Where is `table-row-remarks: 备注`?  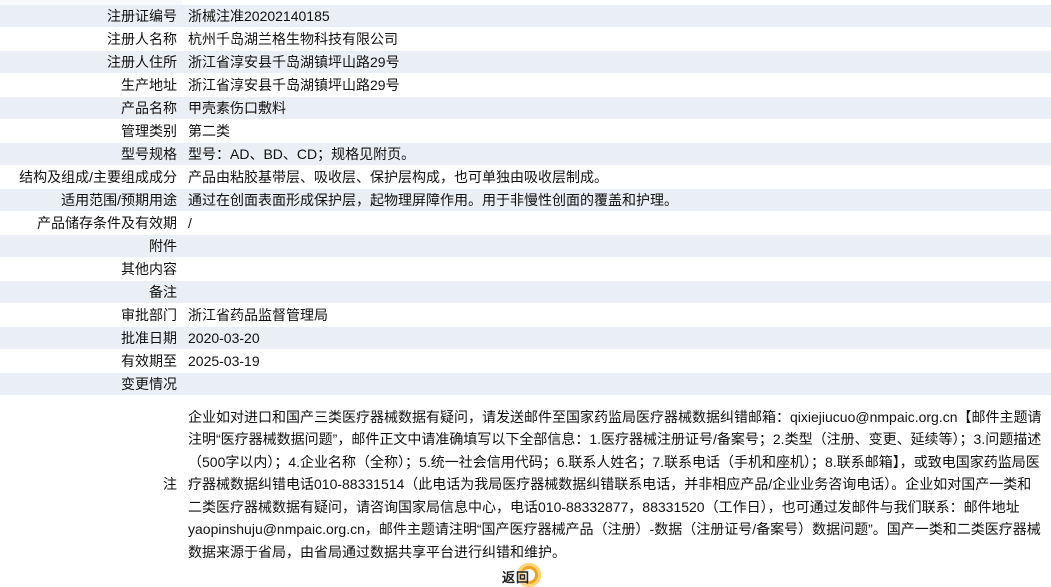 table-row-remarks: 备注 is located at coordinates (525, 292).